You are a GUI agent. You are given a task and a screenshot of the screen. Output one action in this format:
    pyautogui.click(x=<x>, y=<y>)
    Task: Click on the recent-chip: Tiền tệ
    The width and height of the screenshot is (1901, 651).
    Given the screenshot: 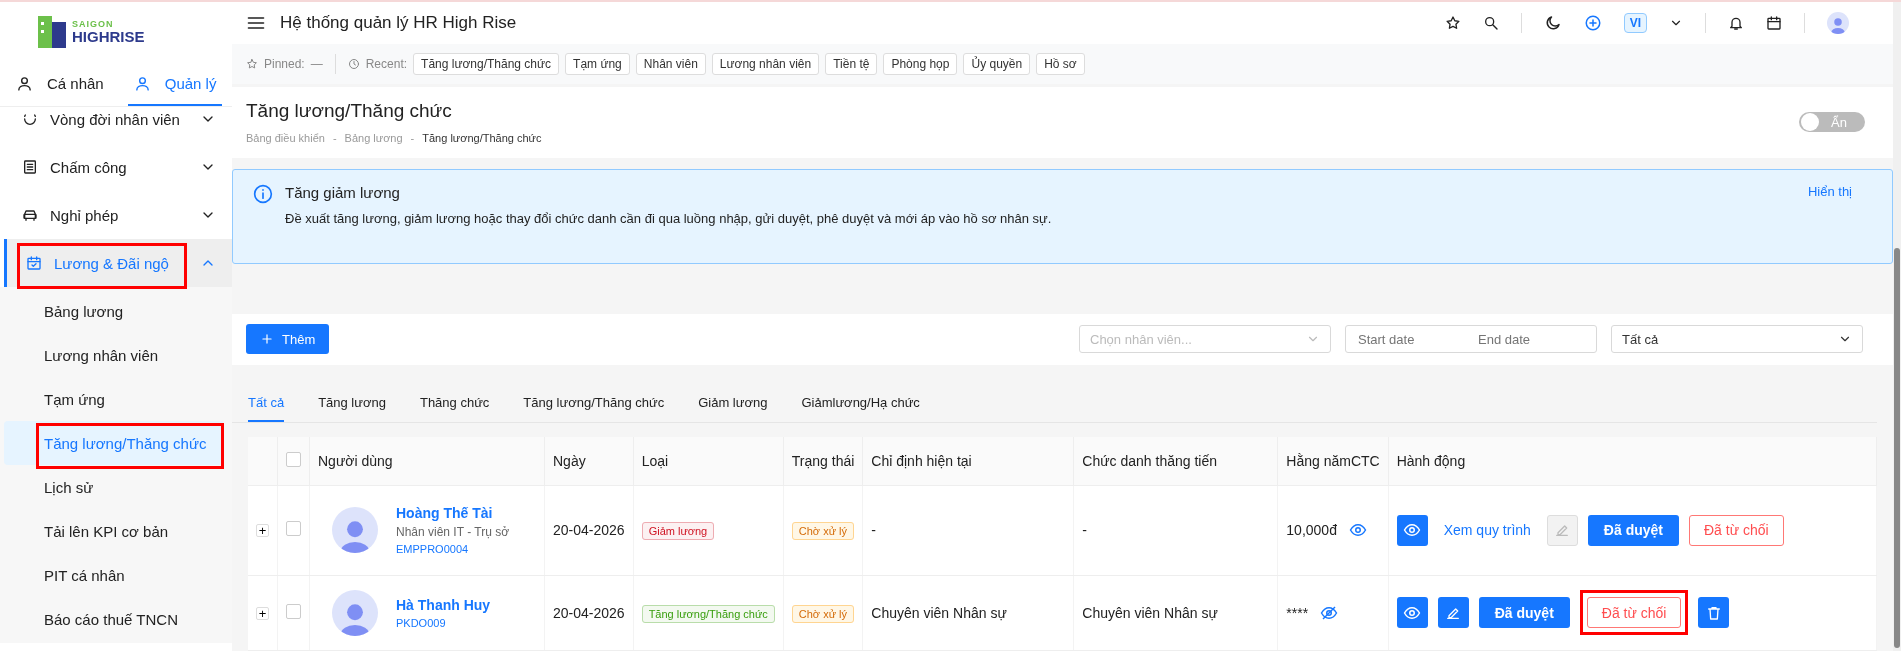 What is the action you would take?
    pyautogui.click(x=851, y=64)
    